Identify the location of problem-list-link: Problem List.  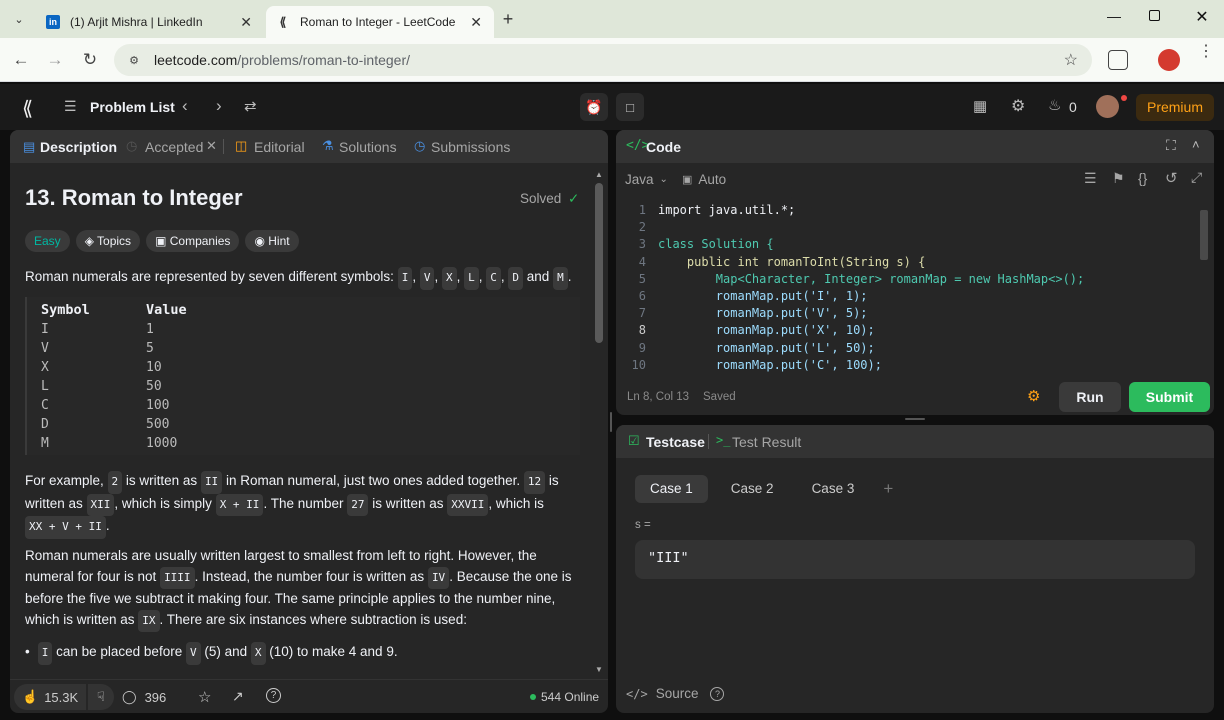
(132, 107).